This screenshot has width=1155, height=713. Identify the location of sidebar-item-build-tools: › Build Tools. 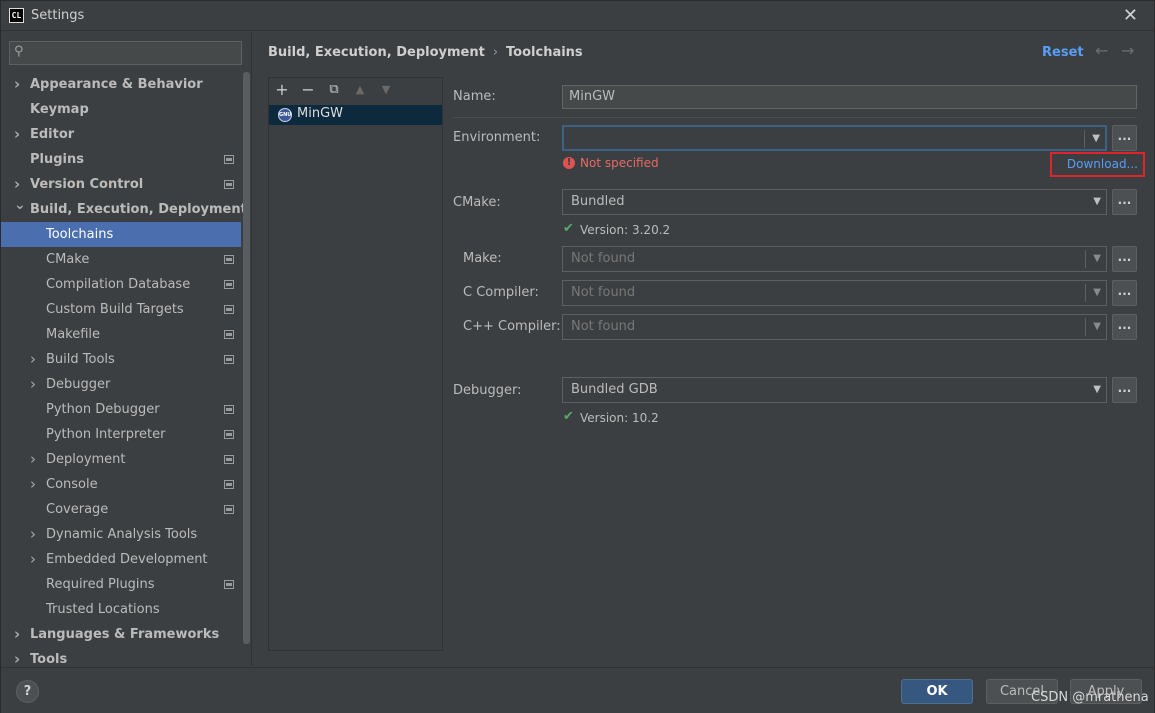
(121, 359).